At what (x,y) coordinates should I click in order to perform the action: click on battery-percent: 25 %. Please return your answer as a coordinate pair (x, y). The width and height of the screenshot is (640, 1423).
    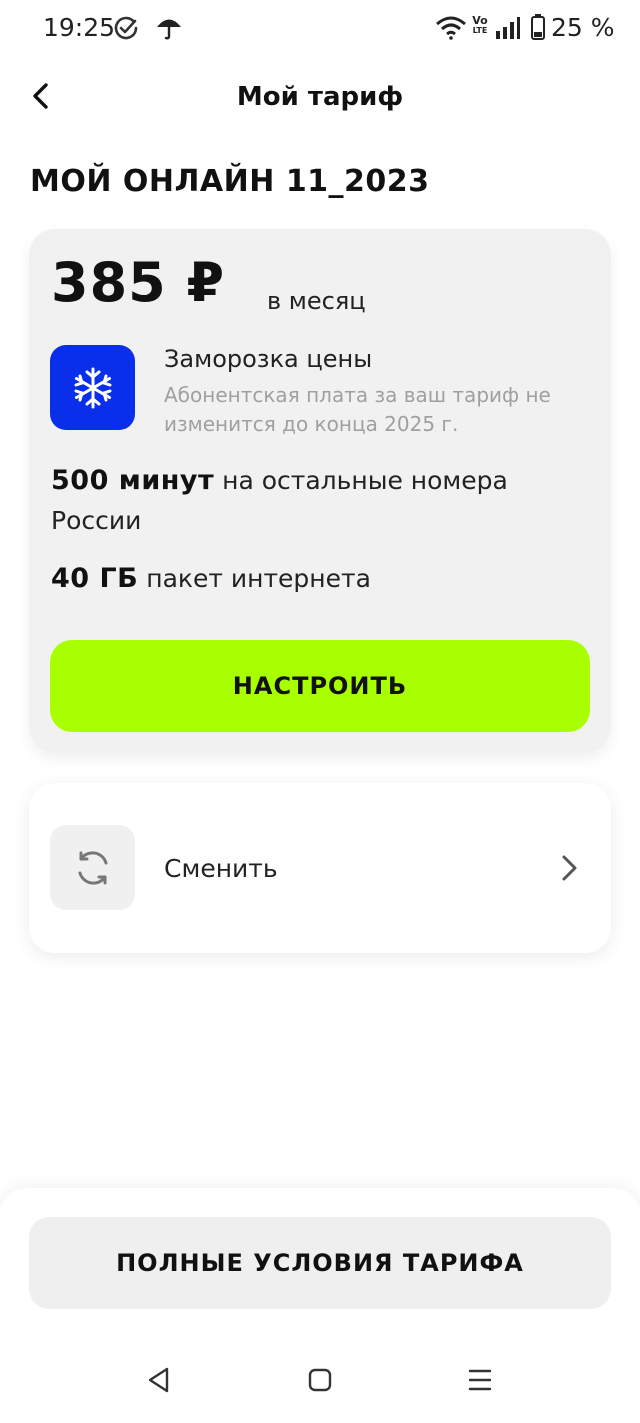
    Looking at the image, I should click on (583, 27).